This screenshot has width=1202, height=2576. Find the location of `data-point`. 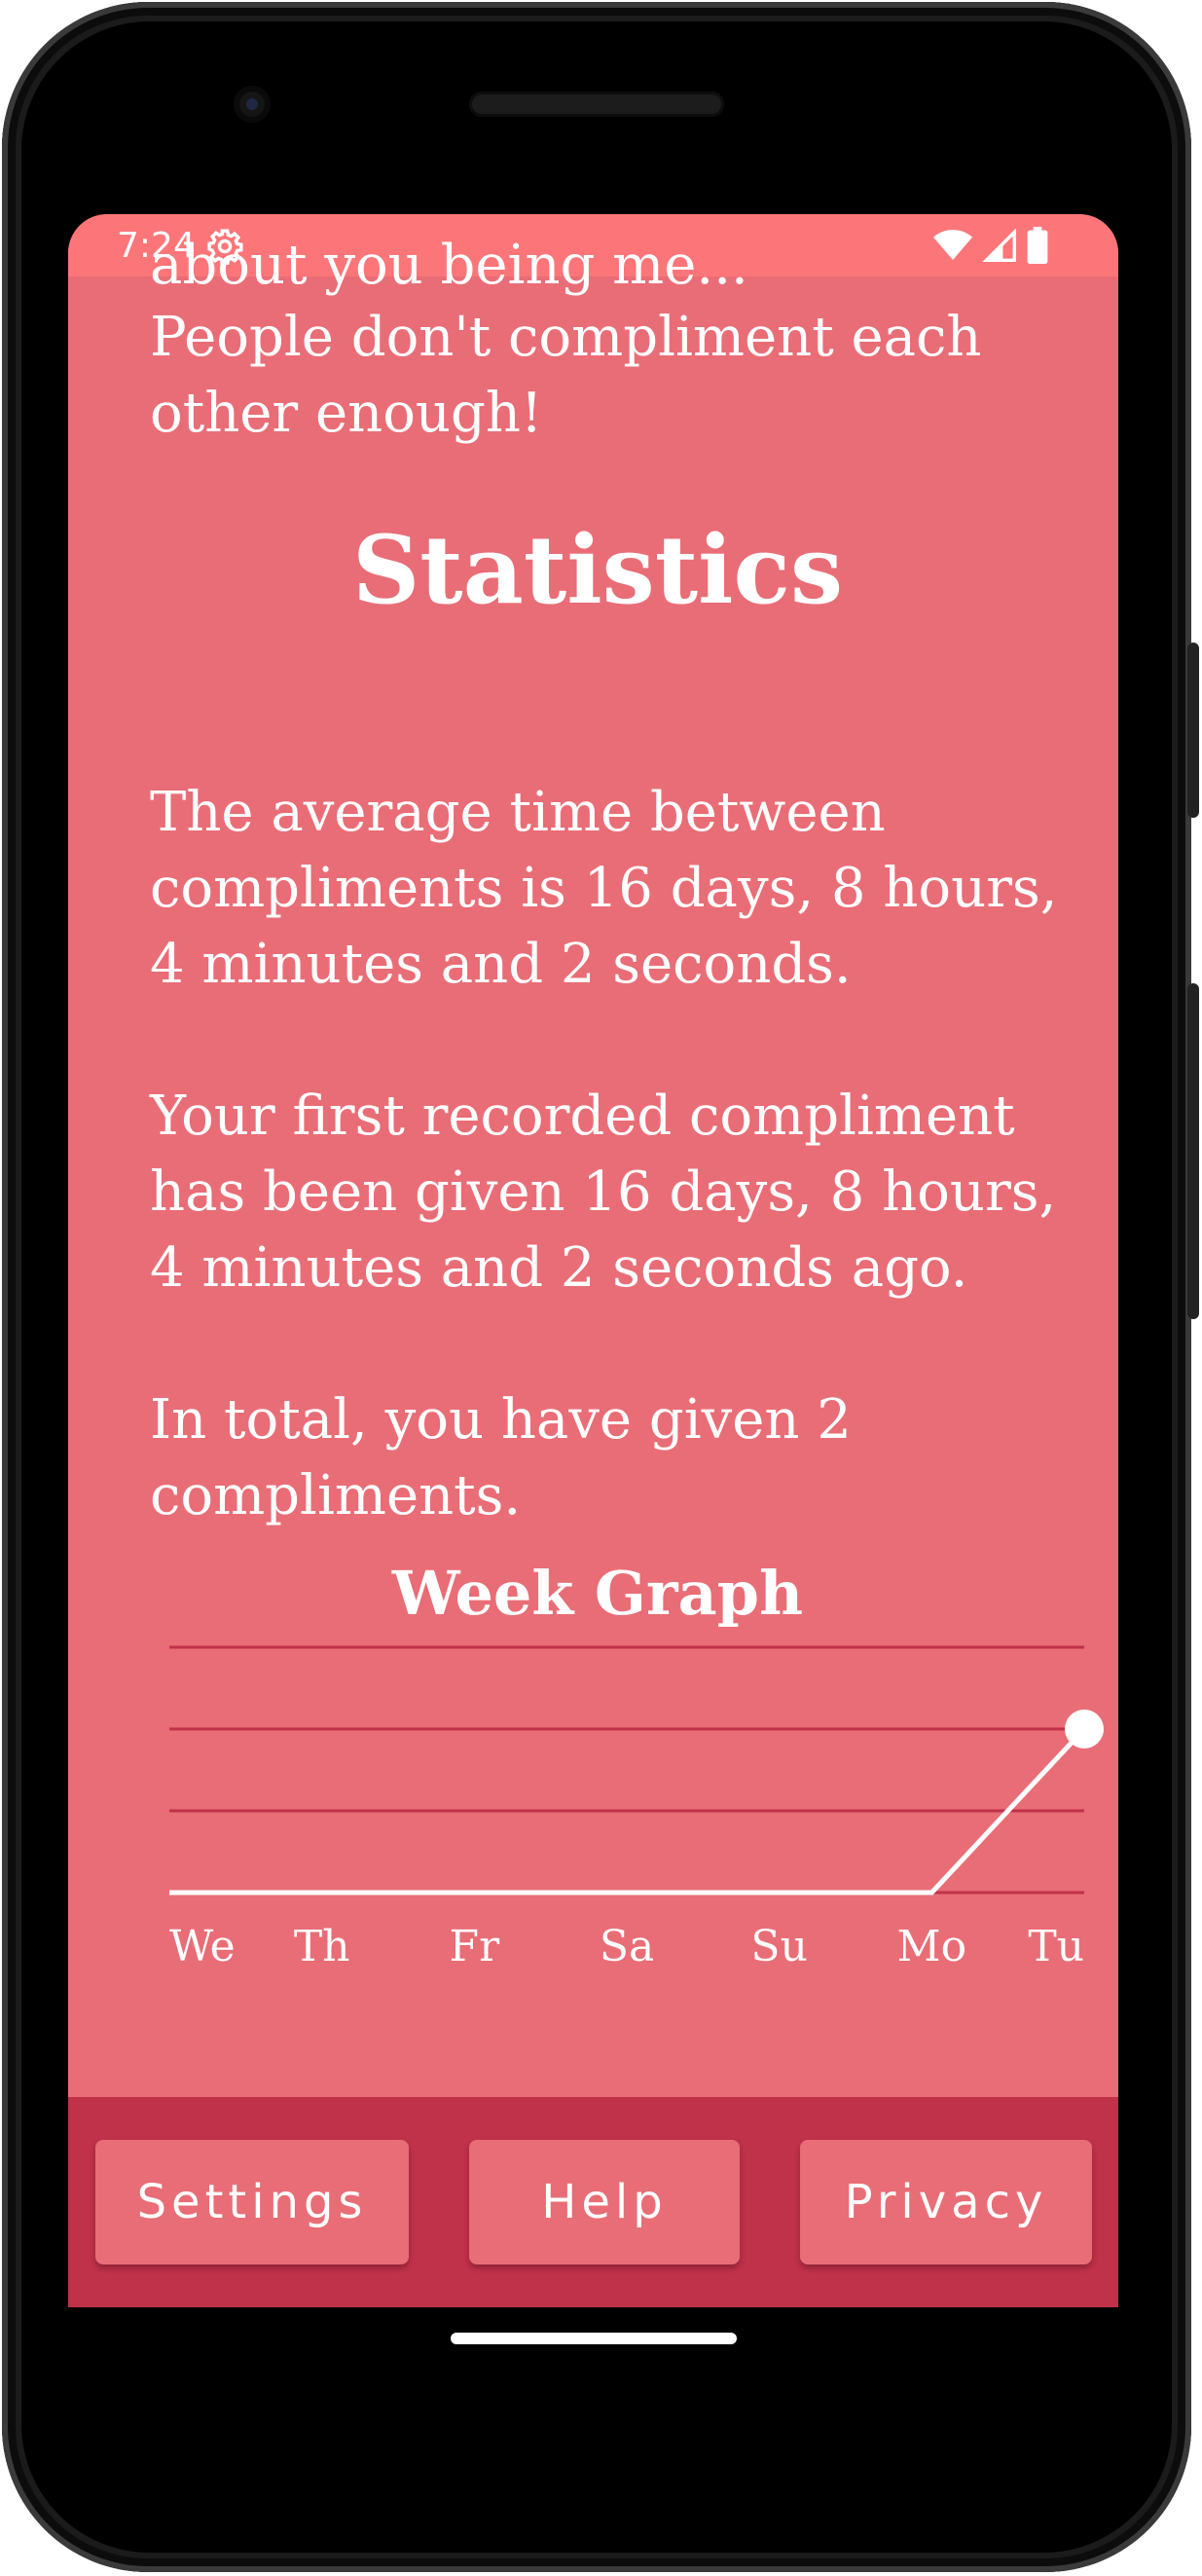

data-point is located at coordinates (1084, 1729).